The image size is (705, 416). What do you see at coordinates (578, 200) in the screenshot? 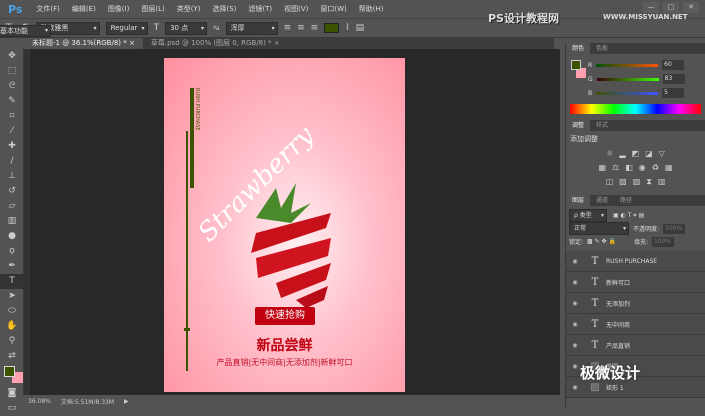
I see `tab-layers: 图层` at bounding box center [578, 200].